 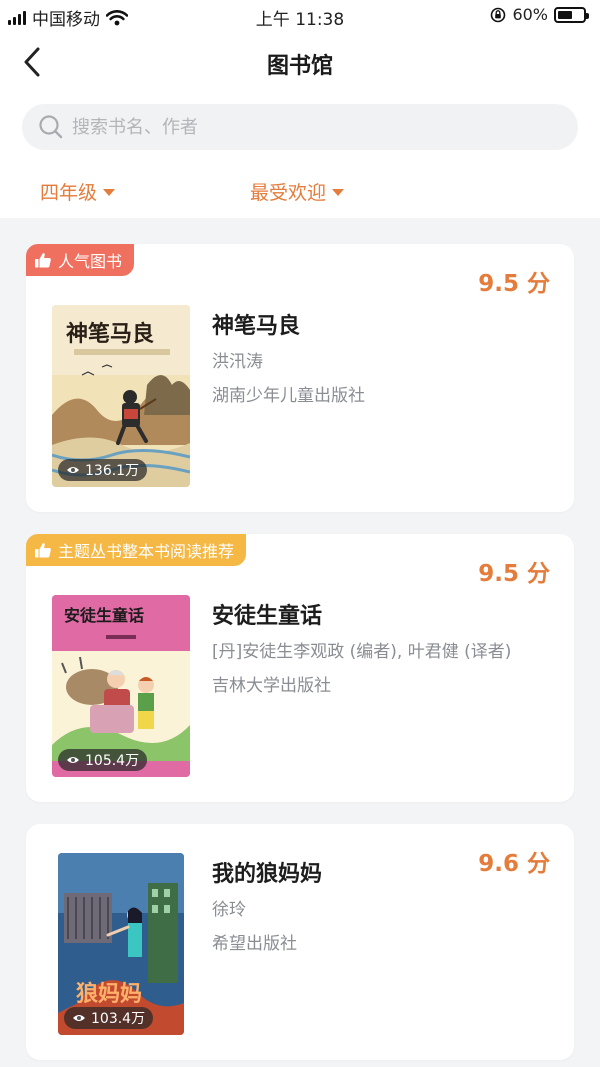 I want to click on book-cover: 神笔马良 136.1万, so click(x=121, y=396).